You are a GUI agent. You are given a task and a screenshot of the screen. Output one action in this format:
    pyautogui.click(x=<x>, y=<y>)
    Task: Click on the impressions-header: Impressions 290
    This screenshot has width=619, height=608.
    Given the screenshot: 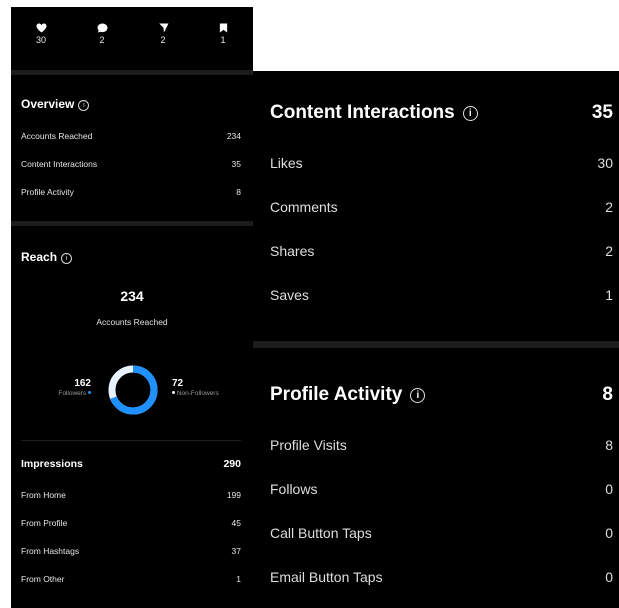 What is the action you would take?
    pyautogui.click(x=131, y=464)
    